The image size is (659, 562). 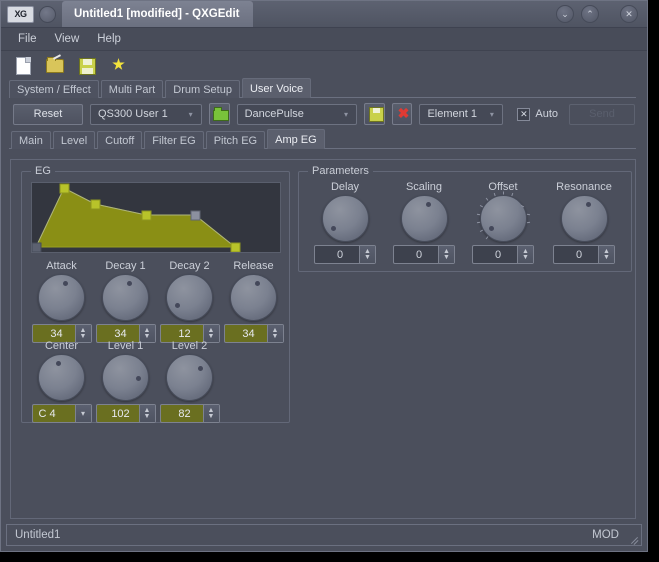 What do you see at coordinates (565, 14) in the screenshot?
I see `minimize-icon: ⌄` at bounding box center [565, 14].